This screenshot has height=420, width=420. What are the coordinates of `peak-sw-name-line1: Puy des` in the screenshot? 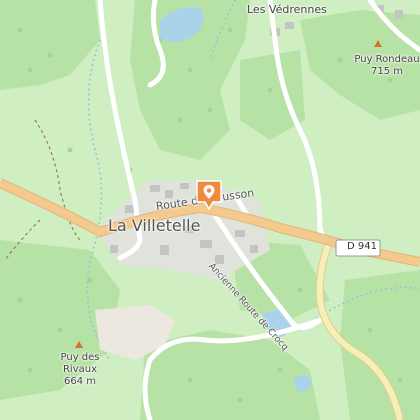 It's located at (80, 357).